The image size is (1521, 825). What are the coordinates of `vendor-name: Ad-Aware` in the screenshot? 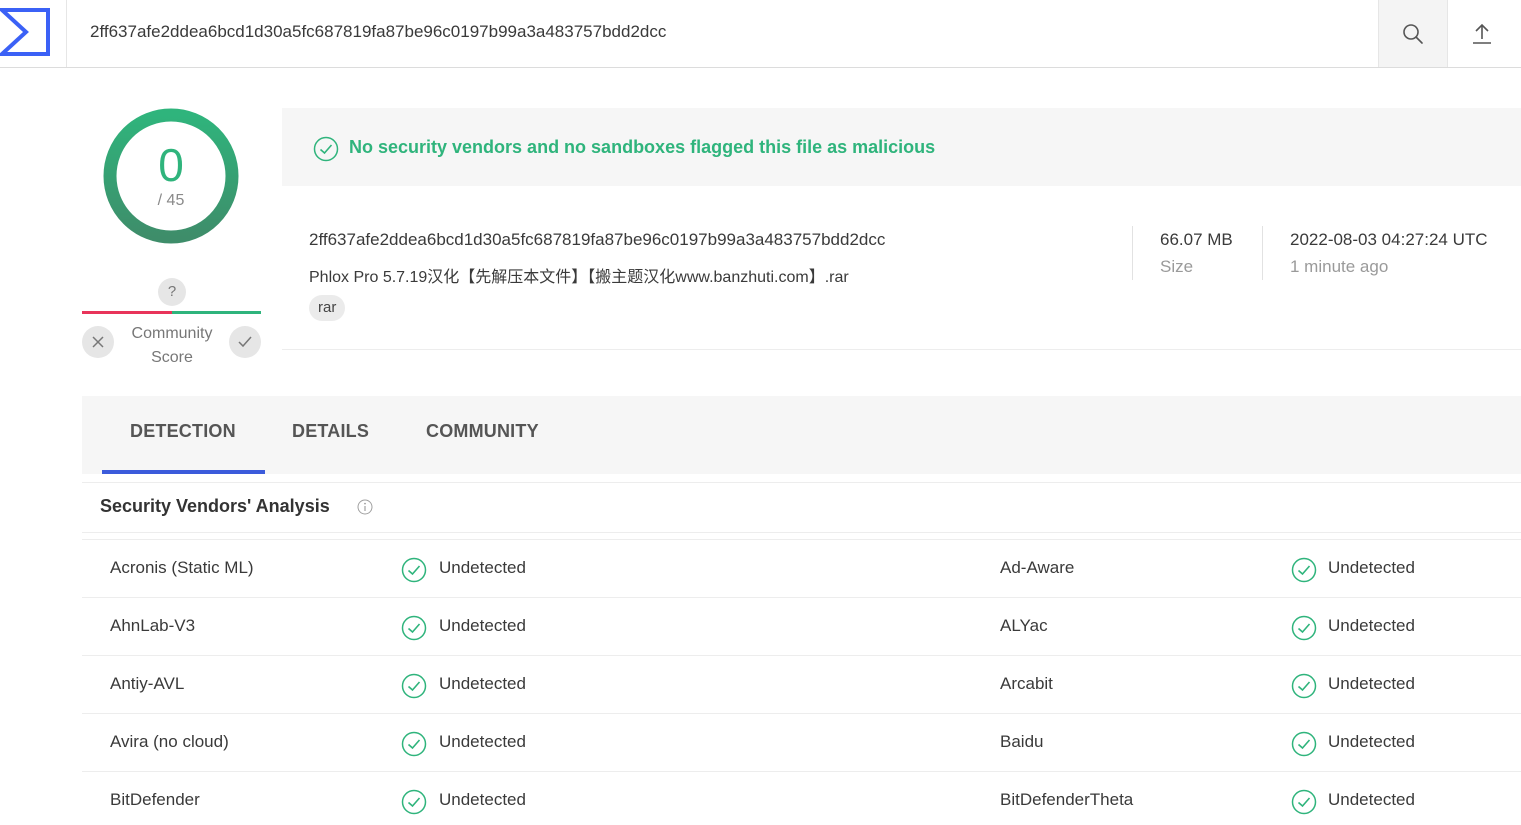 It's located at (1037, 567).